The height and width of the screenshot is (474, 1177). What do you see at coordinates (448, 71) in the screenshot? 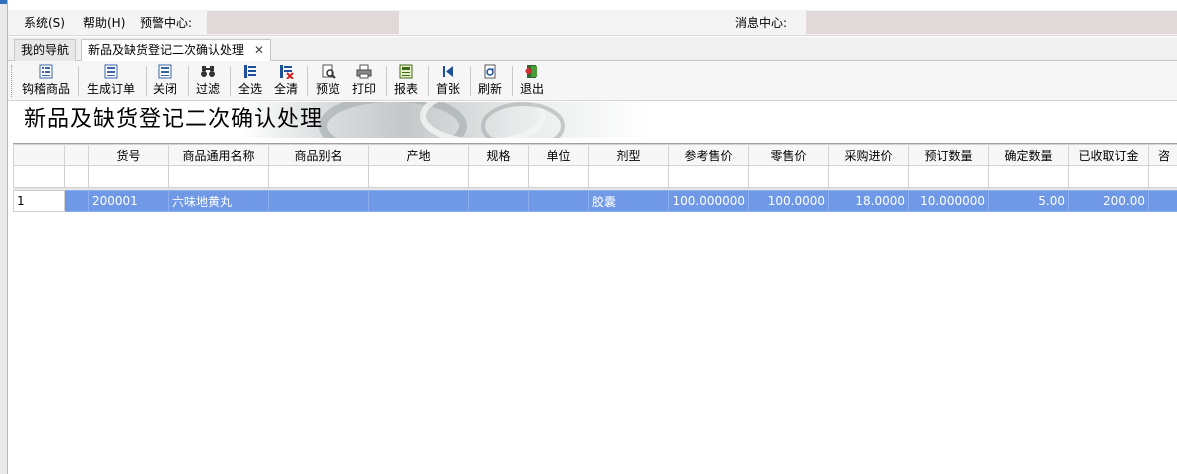
I see `first-record-icon` at bounding box center [448, 71].